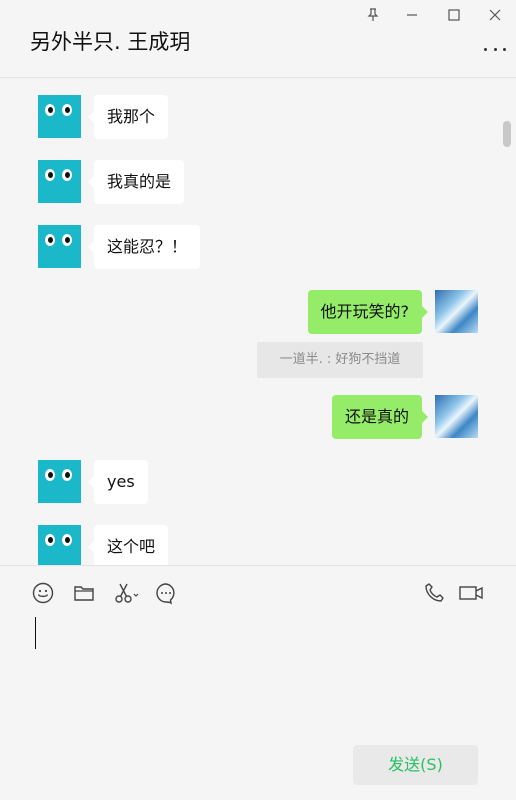  Describe the element at coordinates (380, 417) in the screenshot. I see `outgoing-message: 还是真的` at that location.